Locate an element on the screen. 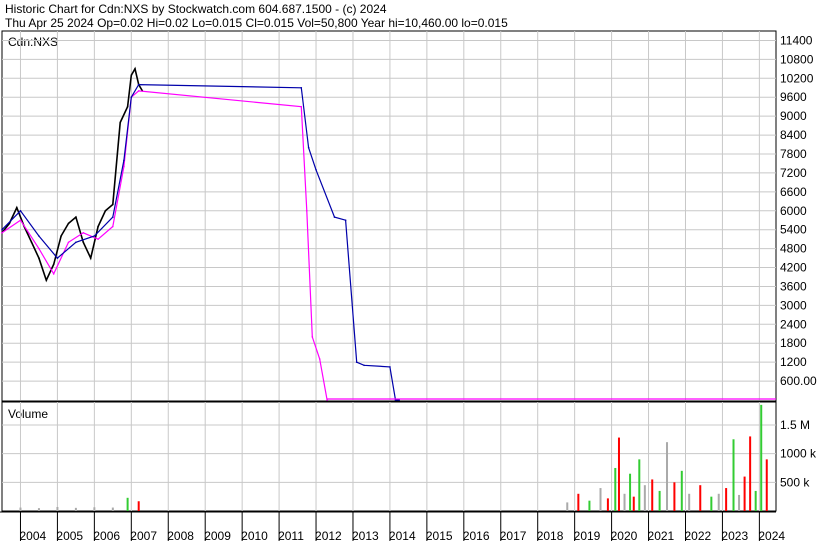 This screenshot has width=830, height=543. price-tick-label: 600.00 is located at coordinates (798, 381).